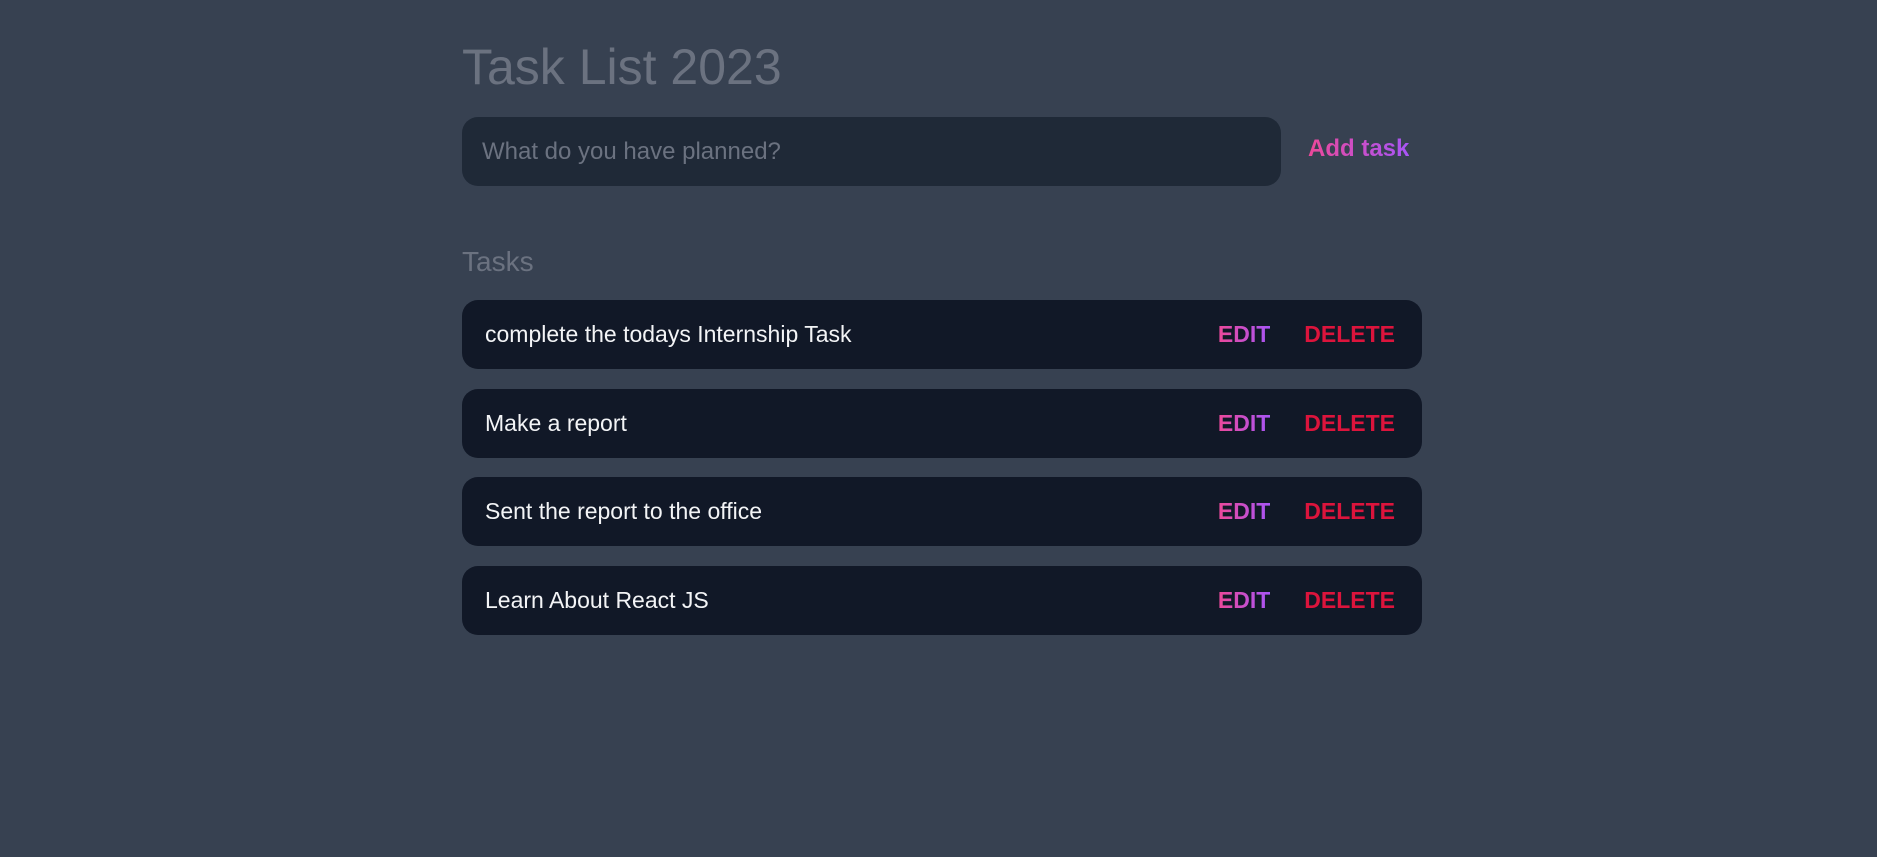 Image resolution: width=1877 pixels, height=857 pixels. What do you see at coordinates (498, 261) in the screenshot?
I see `tasks-heading: Tasks` at bounding box center [498, 261].